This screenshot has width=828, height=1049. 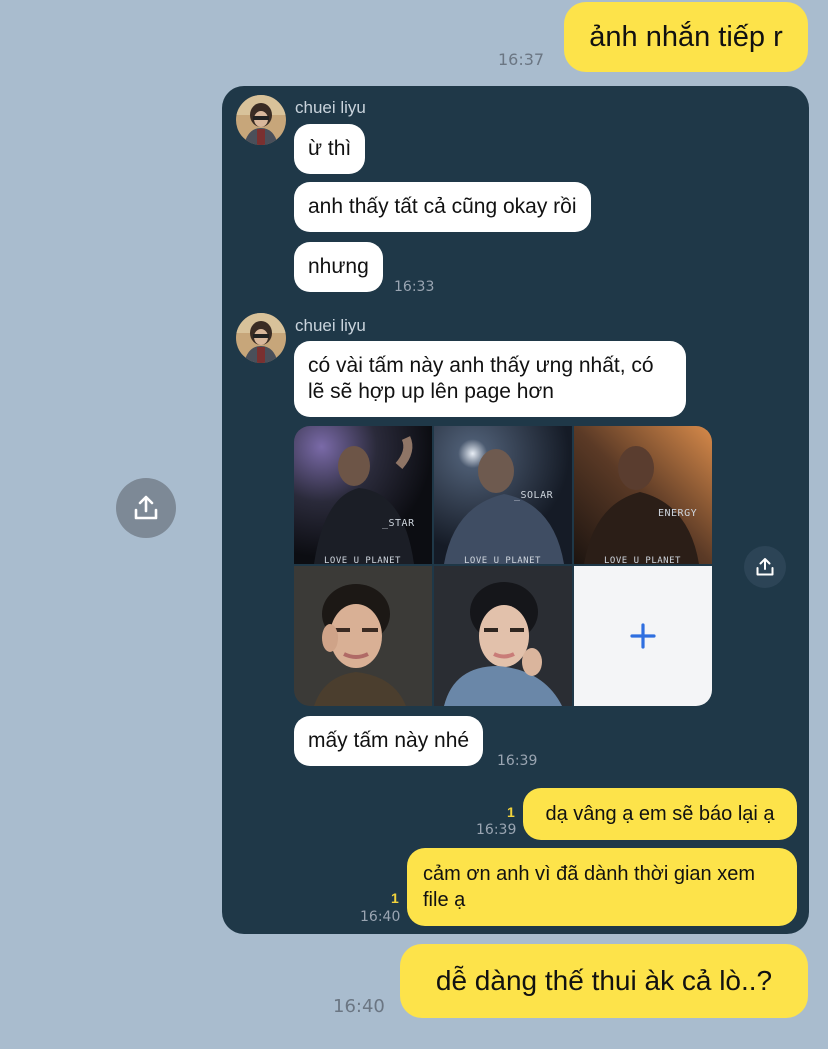 I want to click on received-message-bubble: ừ thì, so click(x=330, y=149).